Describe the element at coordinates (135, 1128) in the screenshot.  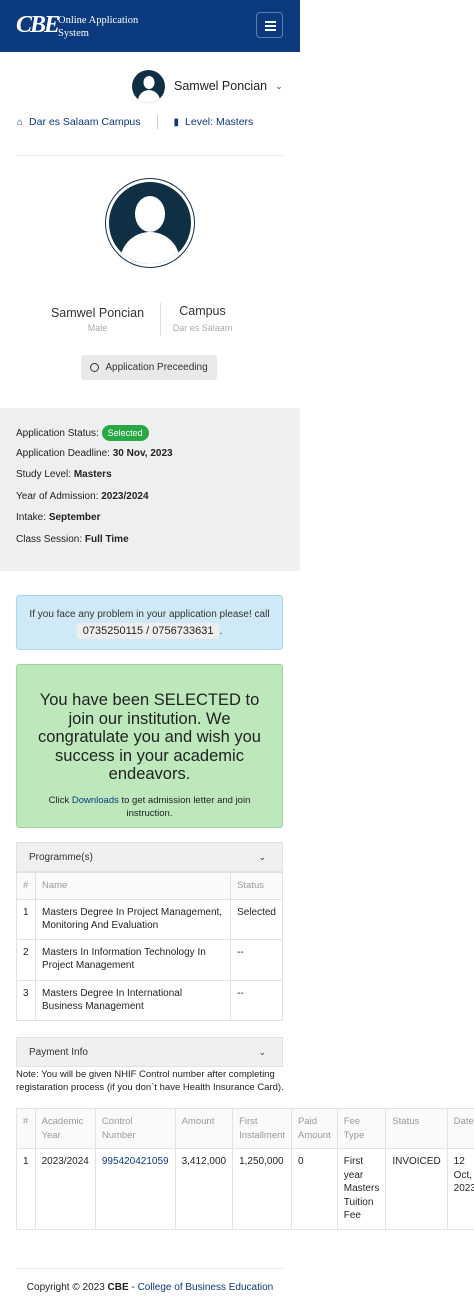
I see `col-header-control-number: Control Number` at that location.